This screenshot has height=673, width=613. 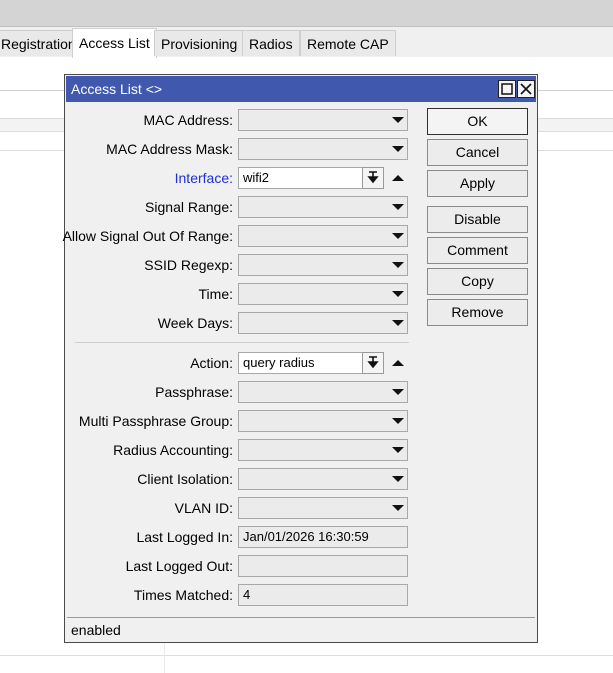 What do you see at coordinates (348, 43) in the screenshot?
I see `tab-remote-cap: Remote CAP` at bounding box center [348, 43].